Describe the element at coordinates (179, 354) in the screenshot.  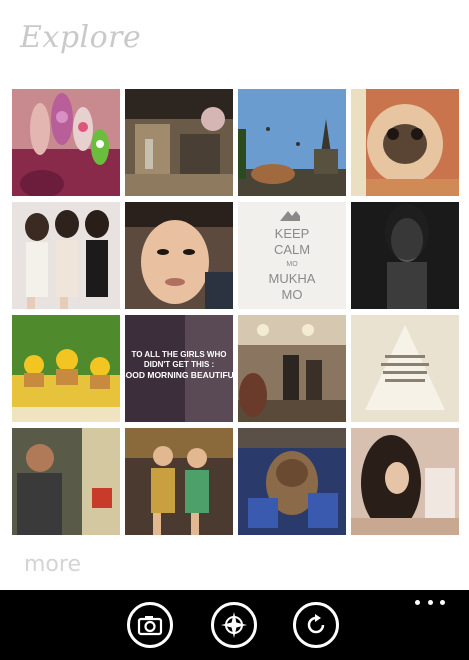
I see `girls-quote-line1: TO ALL THE GIRLS WHO` at that location.